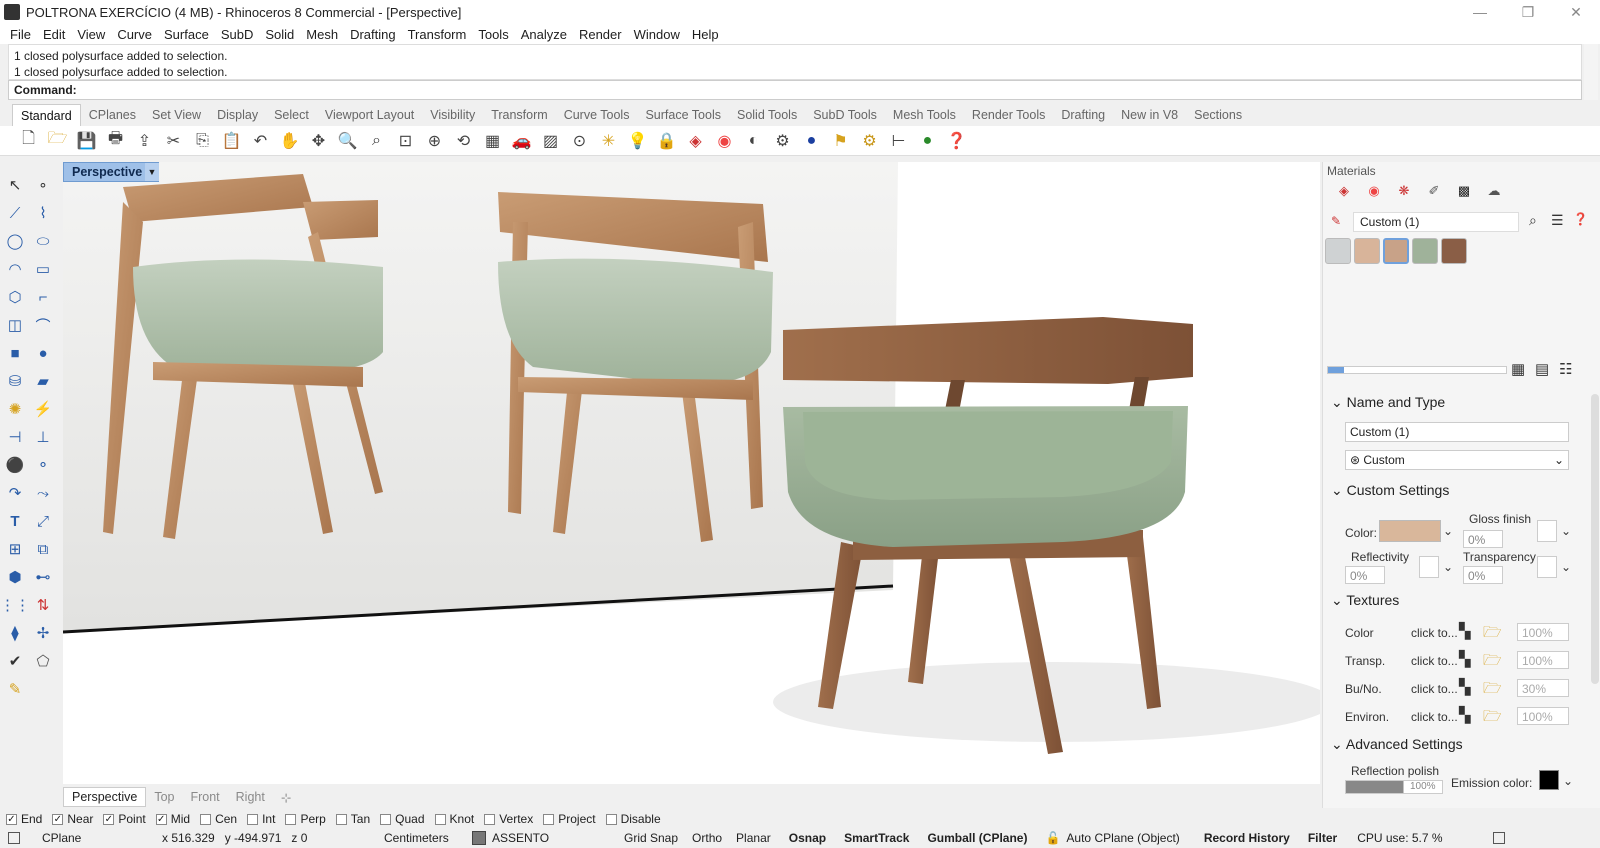  Describe the element at coordinates (1322, 838) in the screenshot. I see `filter-toggle: Filter` at that location.